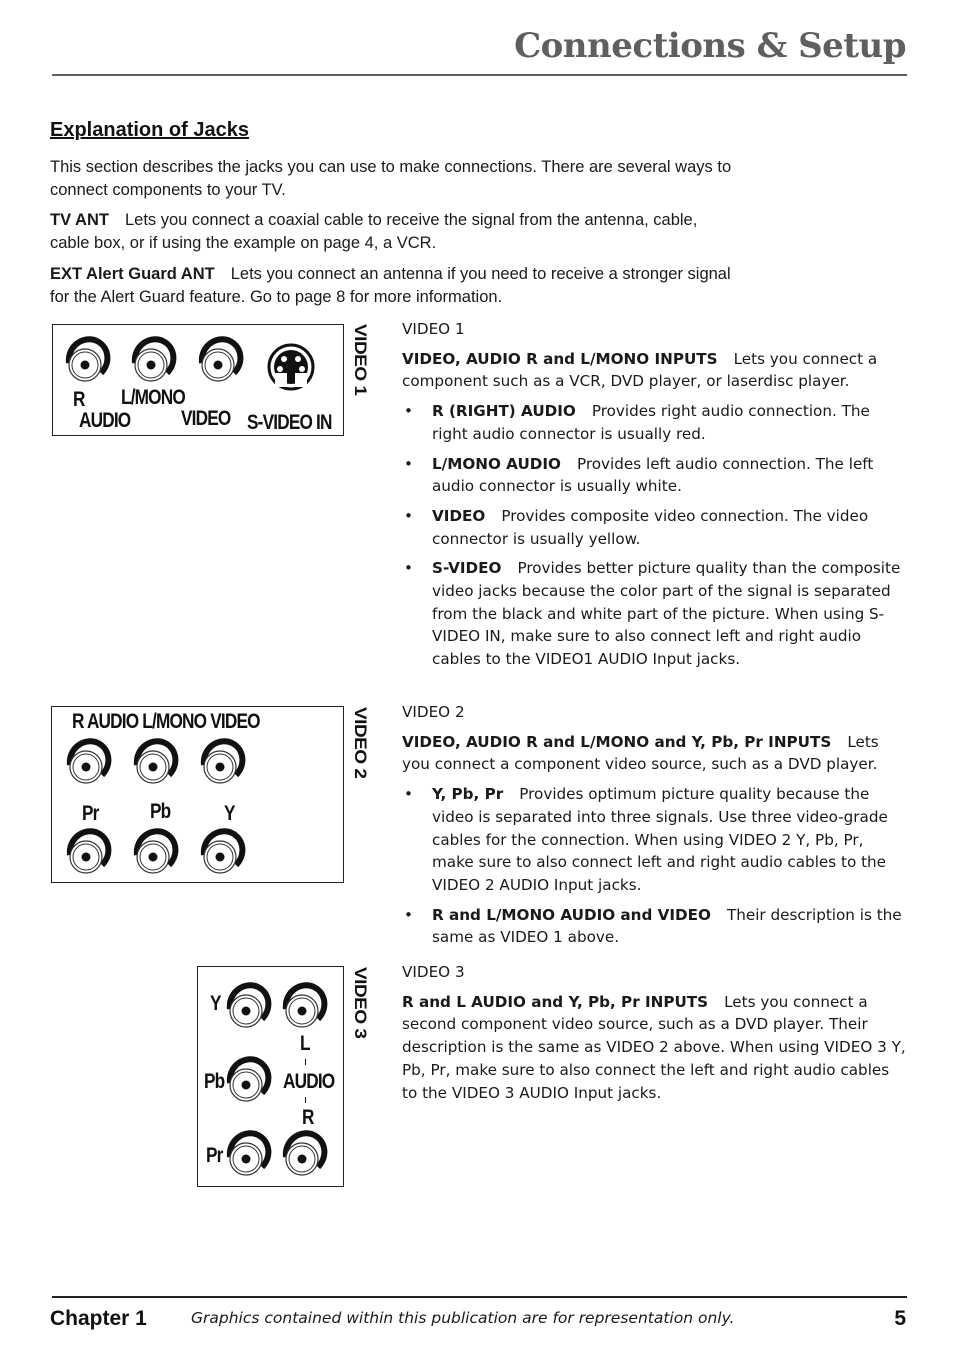 The width and height of the screenshot is (954, 1352). What do you see at coordinates (359, 1003) in the screenshot?
I see `video3-side-label: VIDEO 3` at bounding box center [359, 1003].